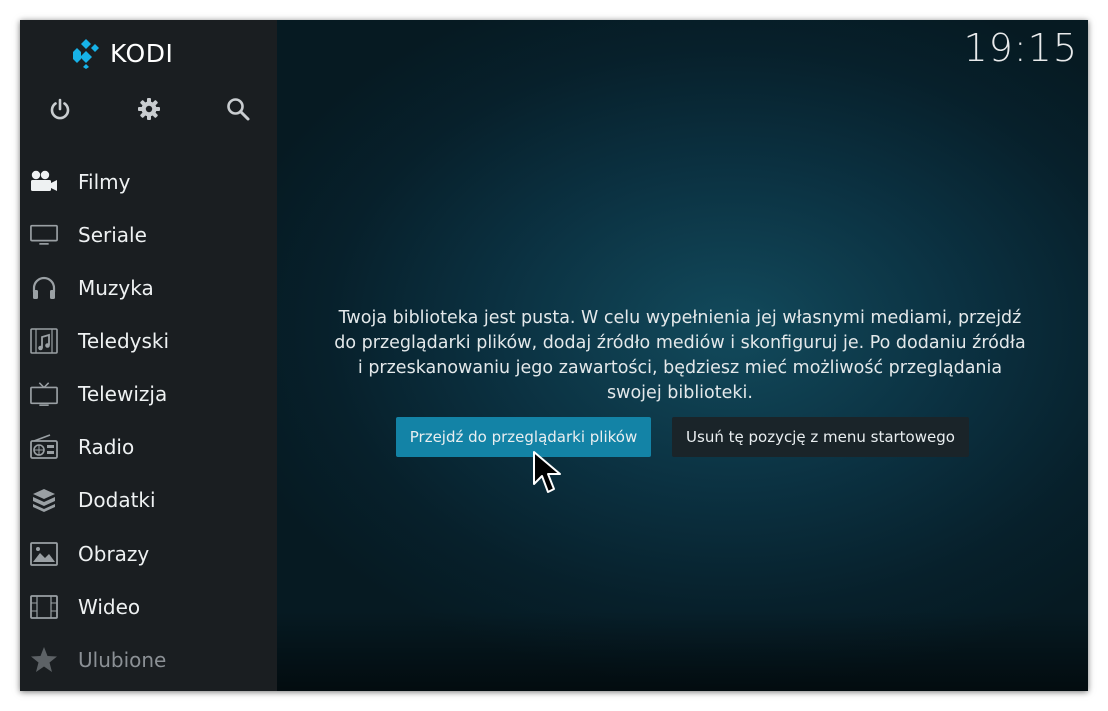 This screenshot has width=1108, height=711. I want to click on sidebar-item-radio: Radio, so click(148, 447).